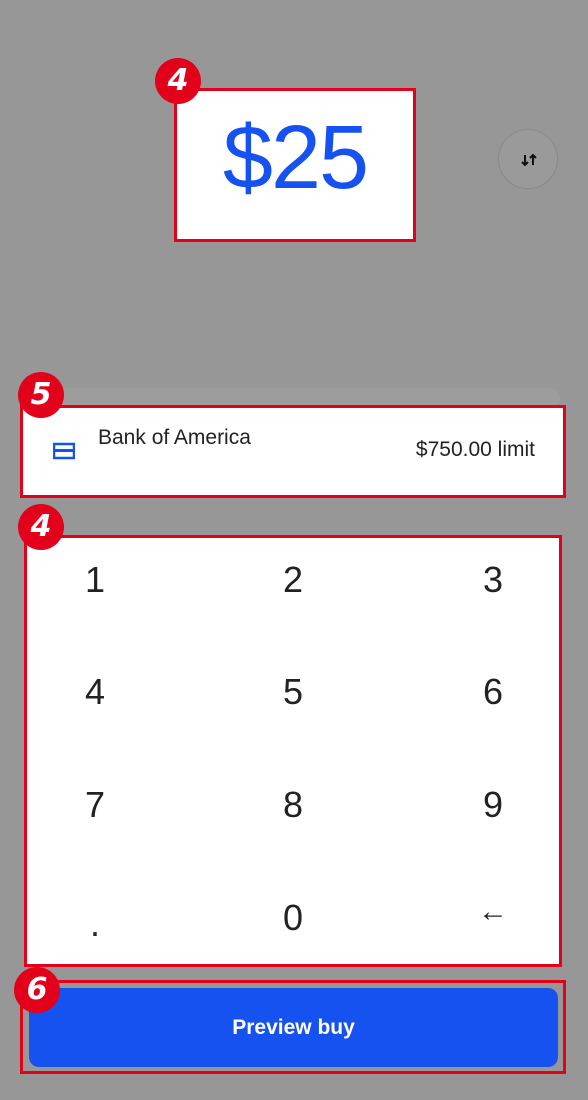  I want to click on payment-method-row: Bank of America $750.00 limit, so click(293, 451).